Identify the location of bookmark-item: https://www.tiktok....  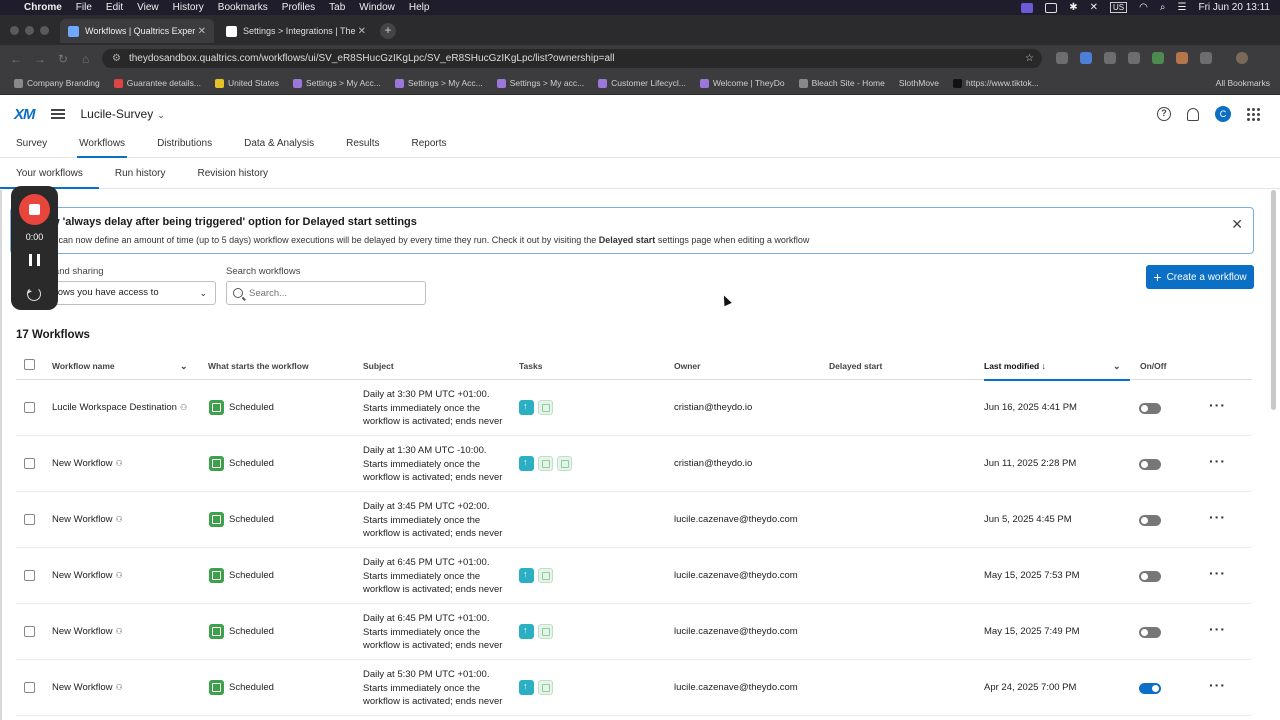
(996, 83).